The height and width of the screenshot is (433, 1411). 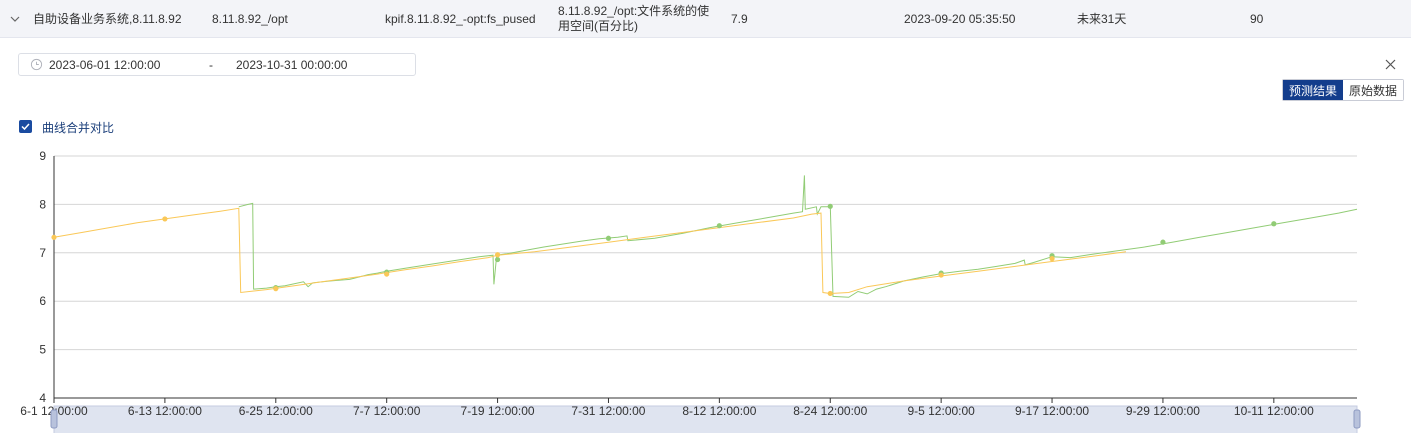 What do you see at coordinates (54, 419) in the screenshot?
I see `range-handle-start` at bounding box center [54, 419].